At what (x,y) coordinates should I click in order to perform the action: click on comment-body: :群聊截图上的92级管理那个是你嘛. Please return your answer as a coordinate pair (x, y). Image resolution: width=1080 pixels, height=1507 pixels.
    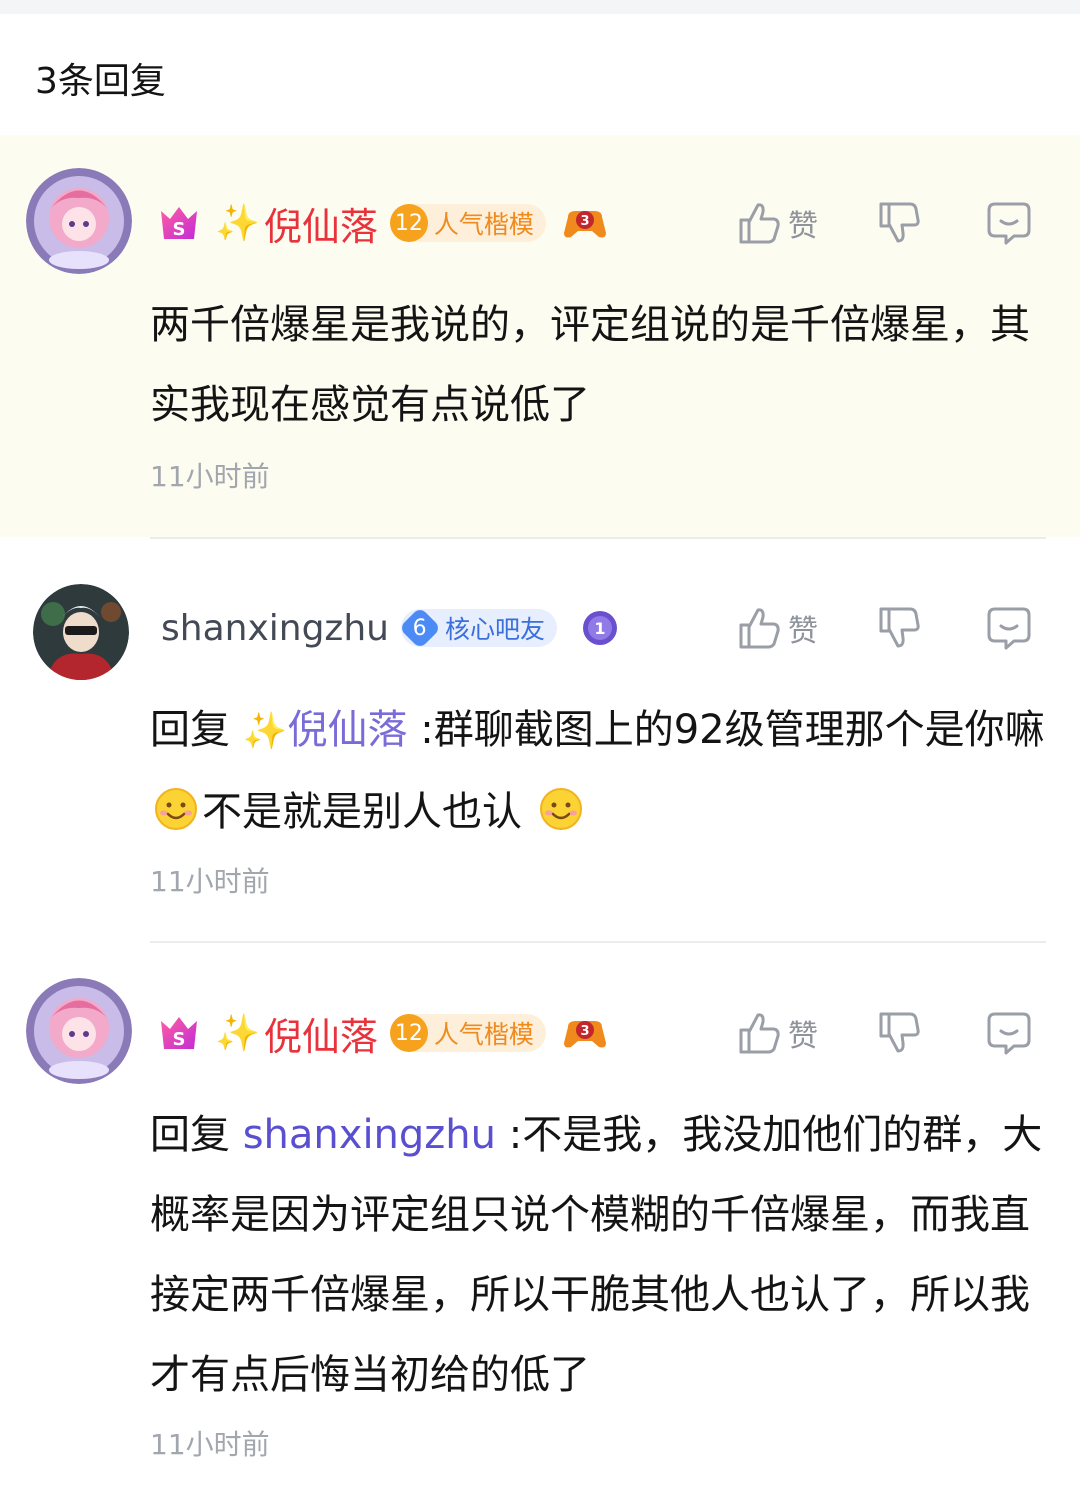
    Looking at the image, I should click on (726, 730).